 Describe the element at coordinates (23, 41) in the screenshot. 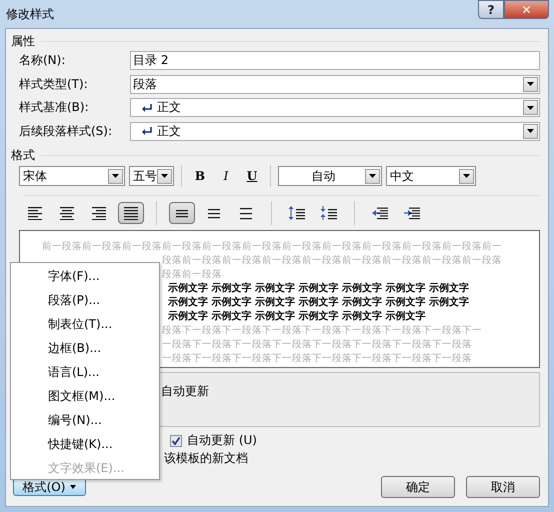

I see `section-heading: 属性` at that location.